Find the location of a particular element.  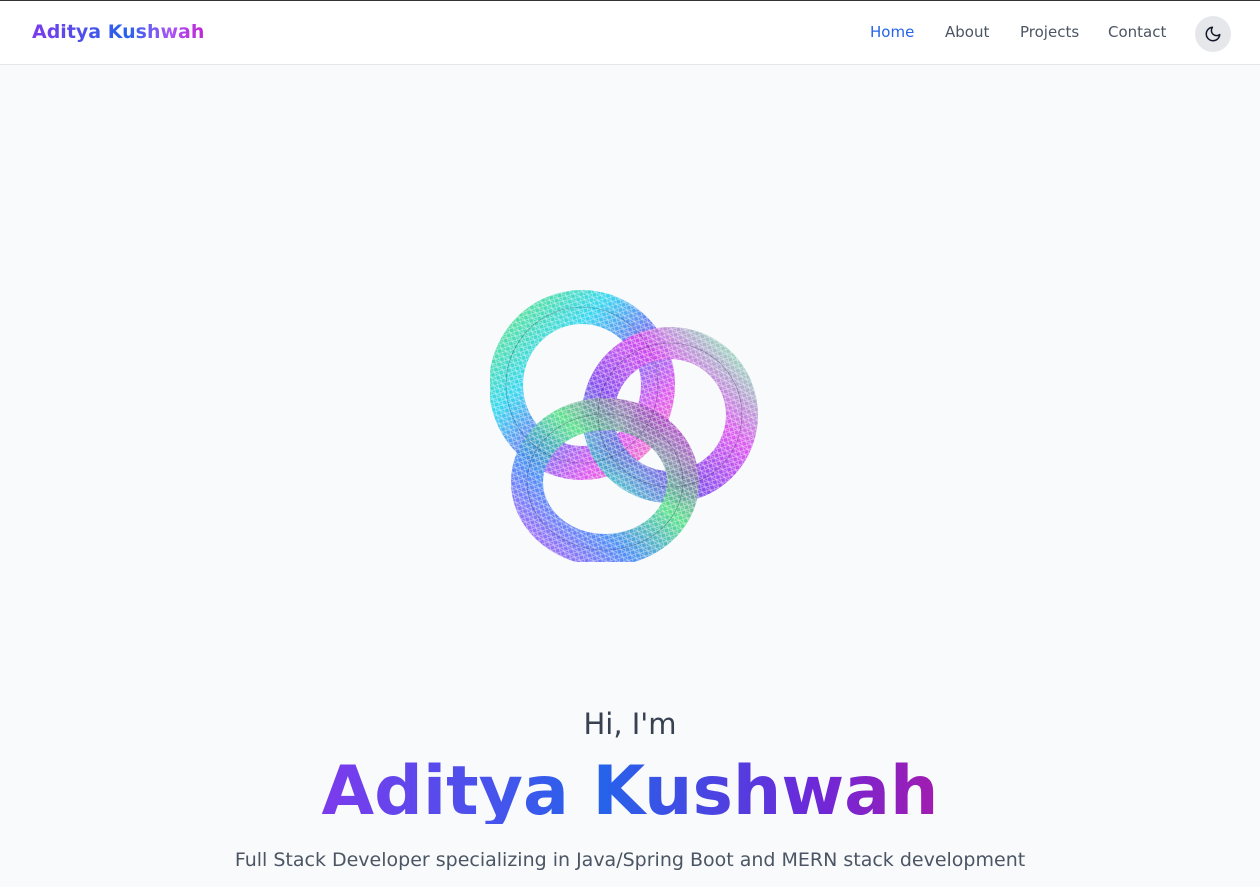

theme-toggle-button is located at coordinates (1213, 34).